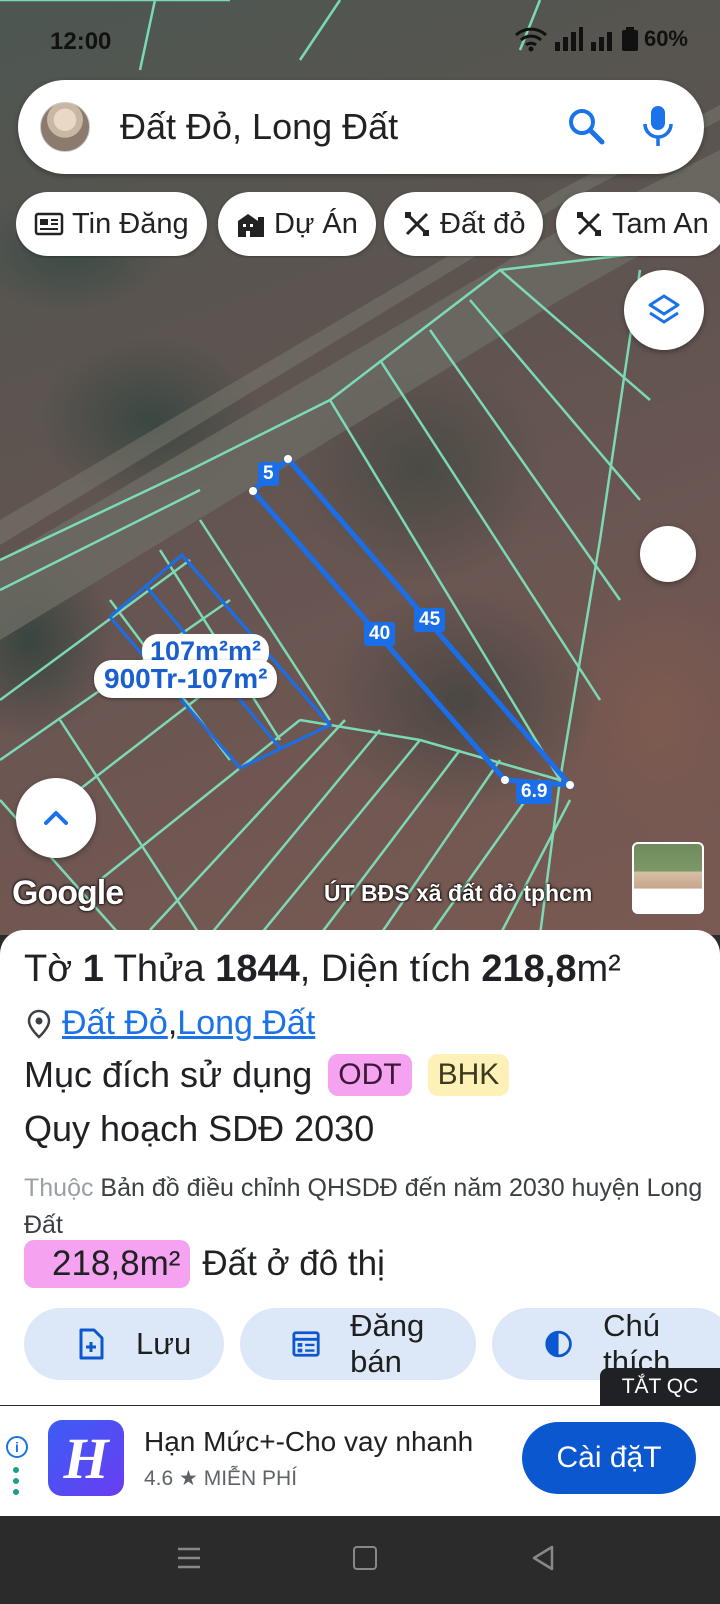  I want to click on star-icon: ★, so click(191, 1478).